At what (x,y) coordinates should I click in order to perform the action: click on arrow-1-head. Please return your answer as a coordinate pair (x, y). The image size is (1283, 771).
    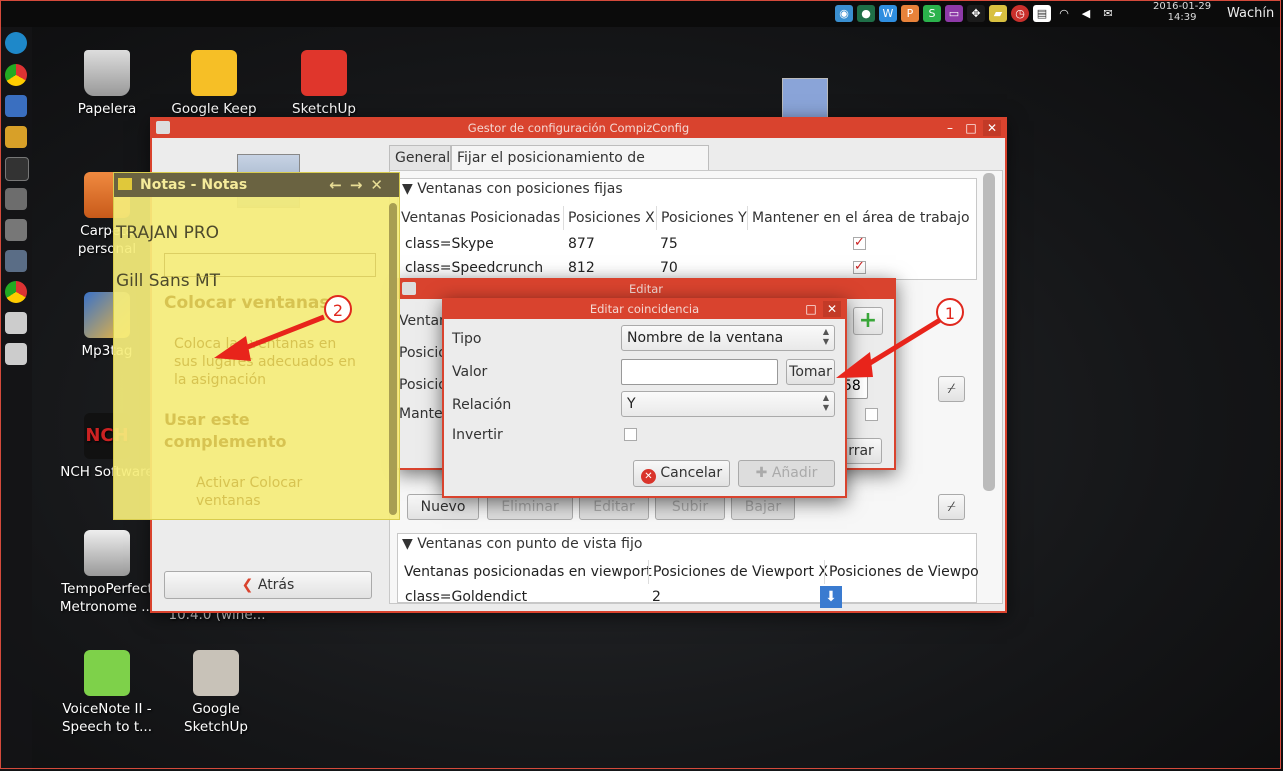
    Looking at the image, I should click on (854, 365).